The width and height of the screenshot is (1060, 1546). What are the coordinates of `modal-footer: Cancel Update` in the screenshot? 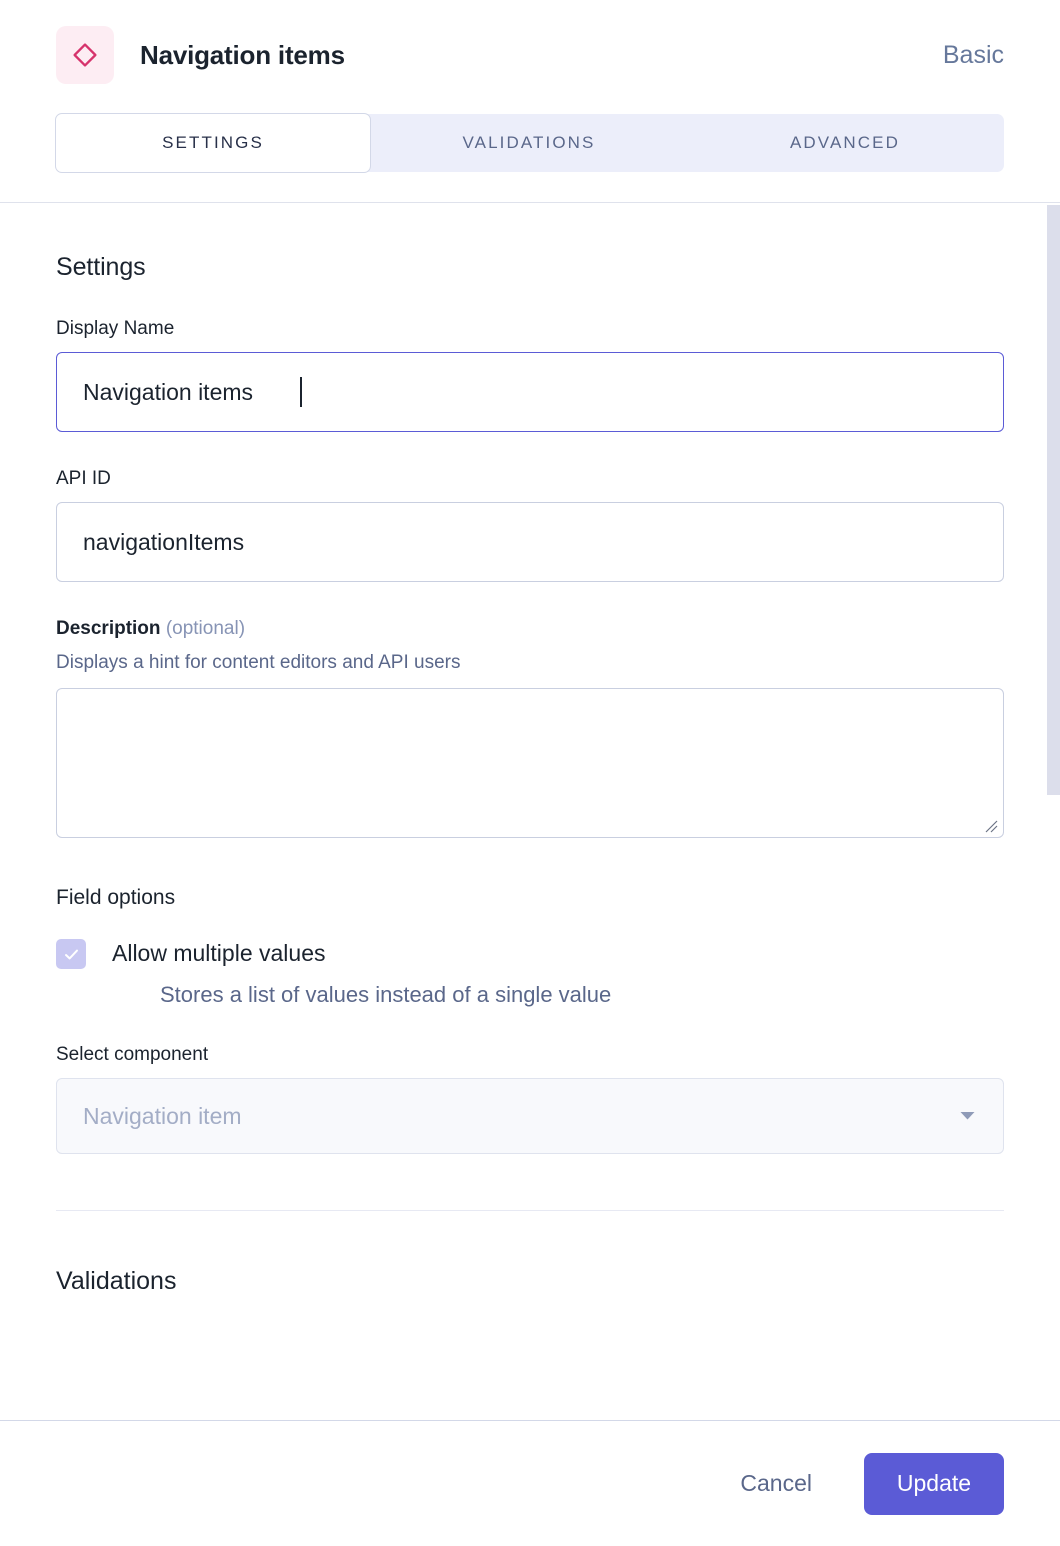 It's located at (530, 1483).